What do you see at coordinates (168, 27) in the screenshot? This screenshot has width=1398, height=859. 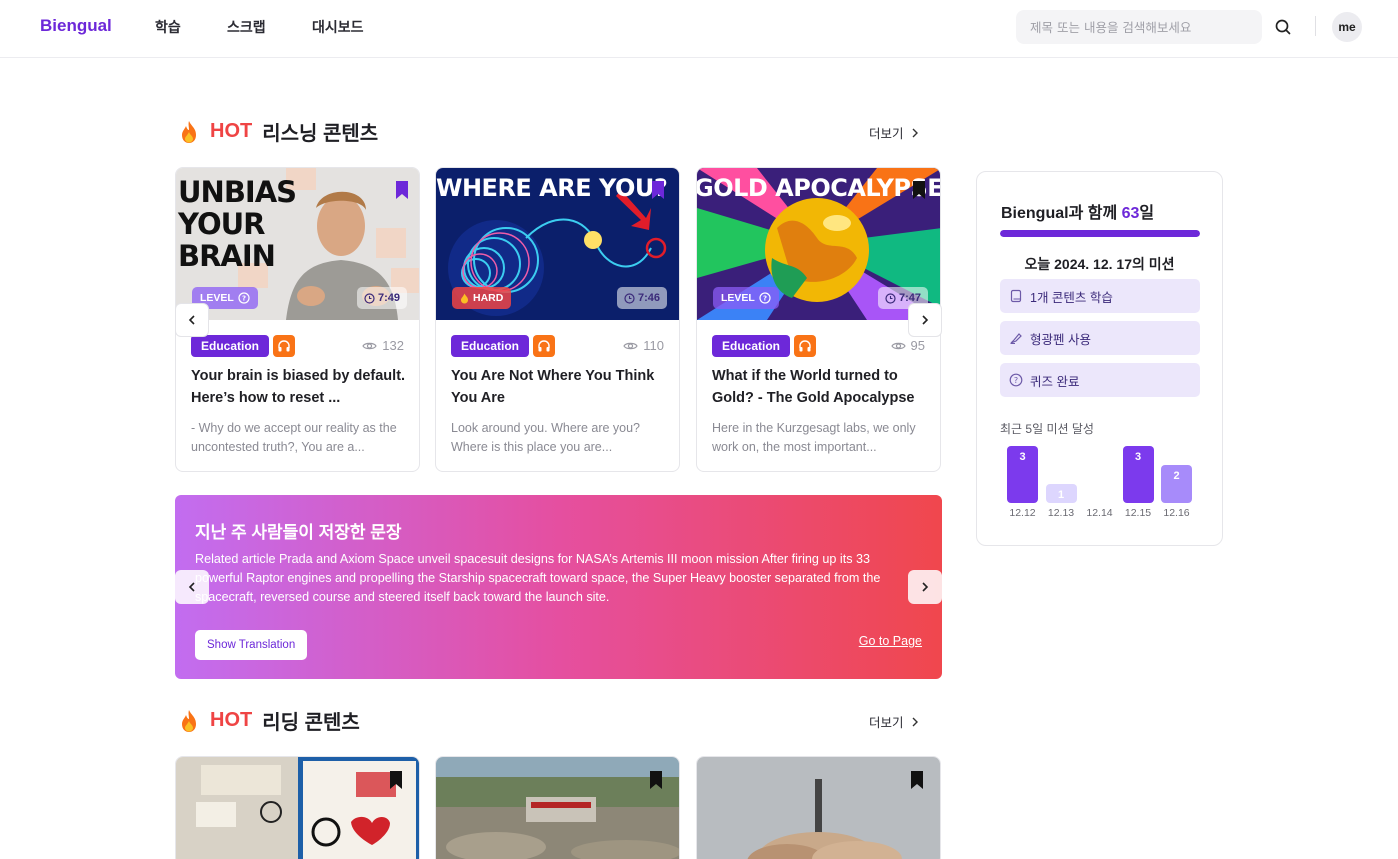 I see `nav-study: 학습` at bounding box center [168, 27].